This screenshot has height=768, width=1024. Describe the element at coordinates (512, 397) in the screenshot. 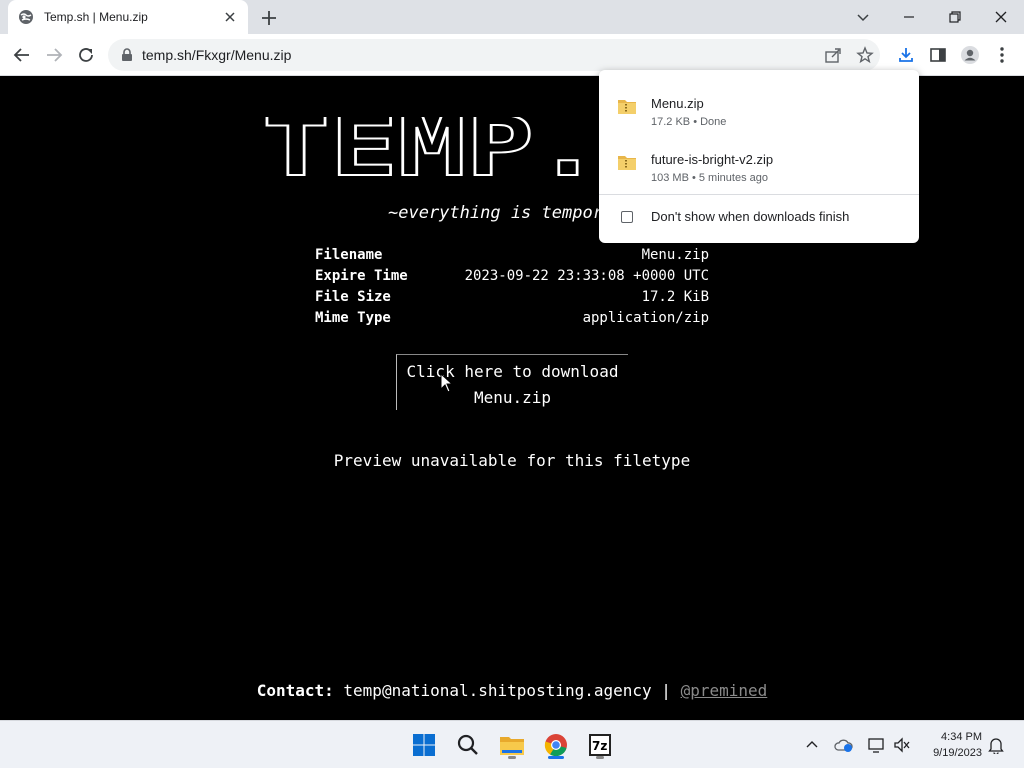

I see `download-link-filename: Menu.zip` at that location.